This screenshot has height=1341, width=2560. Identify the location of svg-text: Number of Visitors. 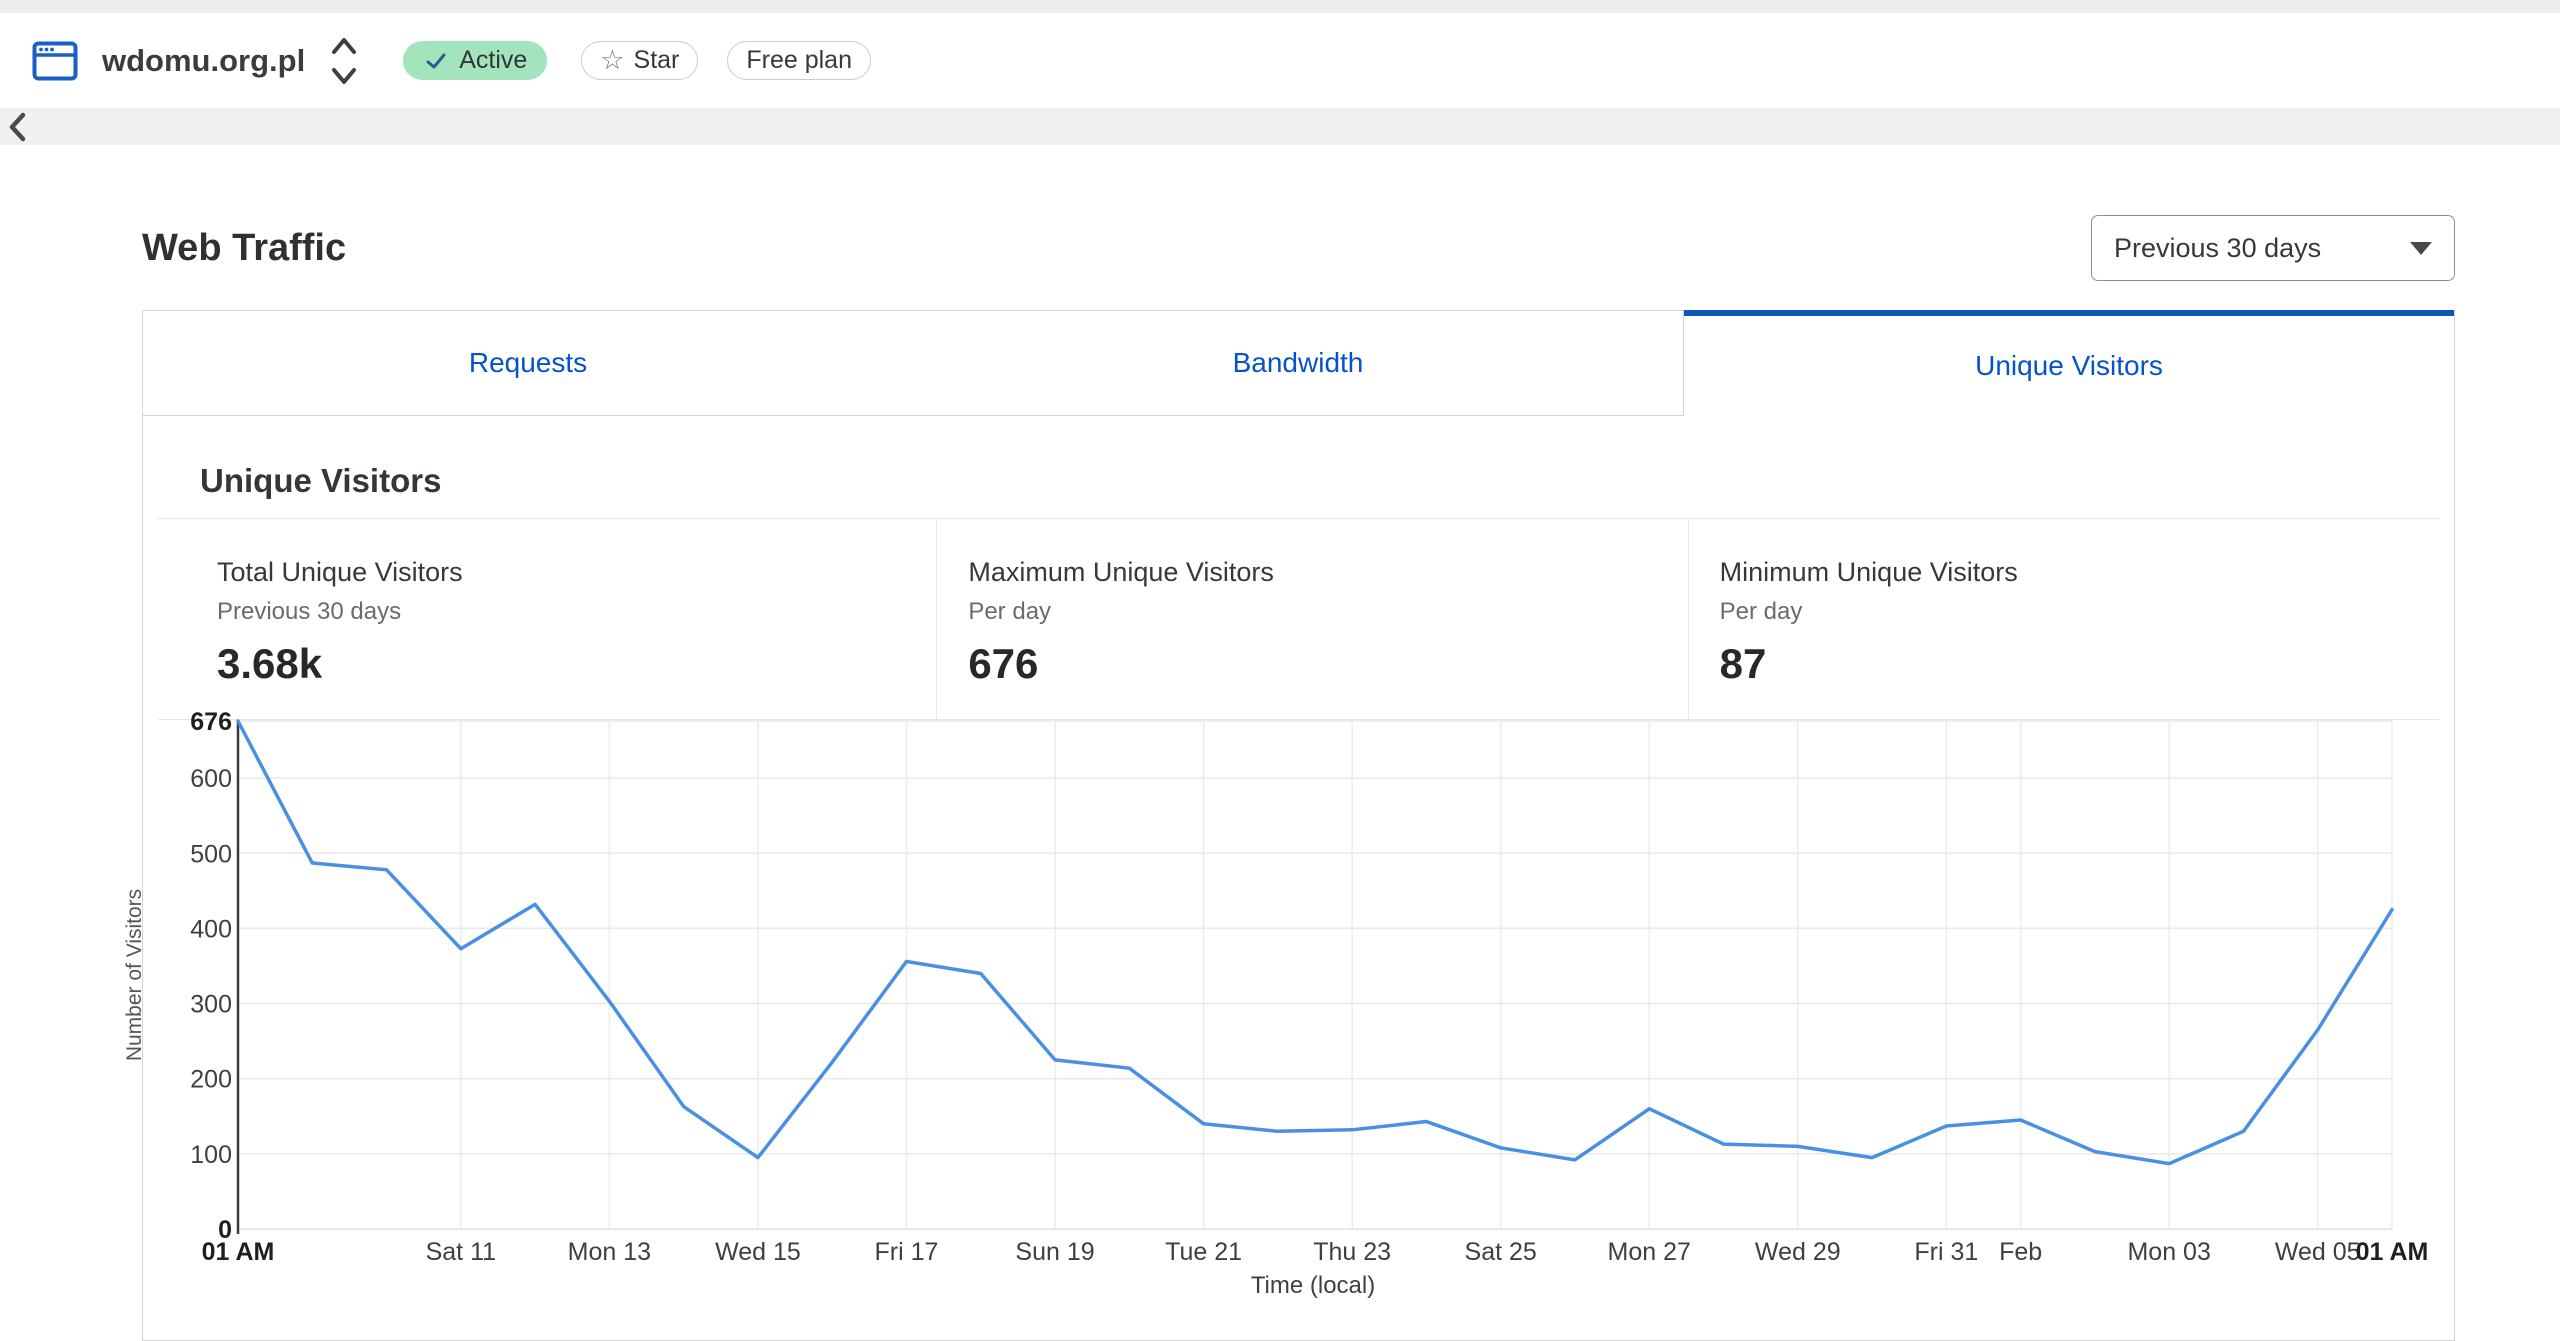
(134, 975).